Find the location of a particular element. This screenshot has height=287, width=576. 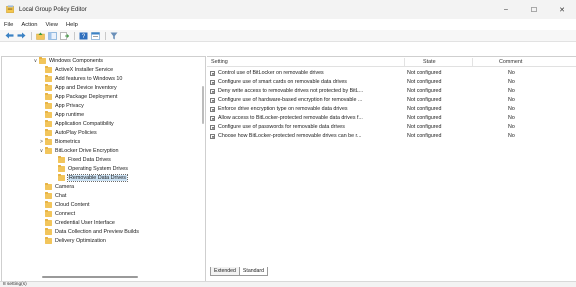

tree-item-label: Cloud Content is located at coordinates (72, 205).